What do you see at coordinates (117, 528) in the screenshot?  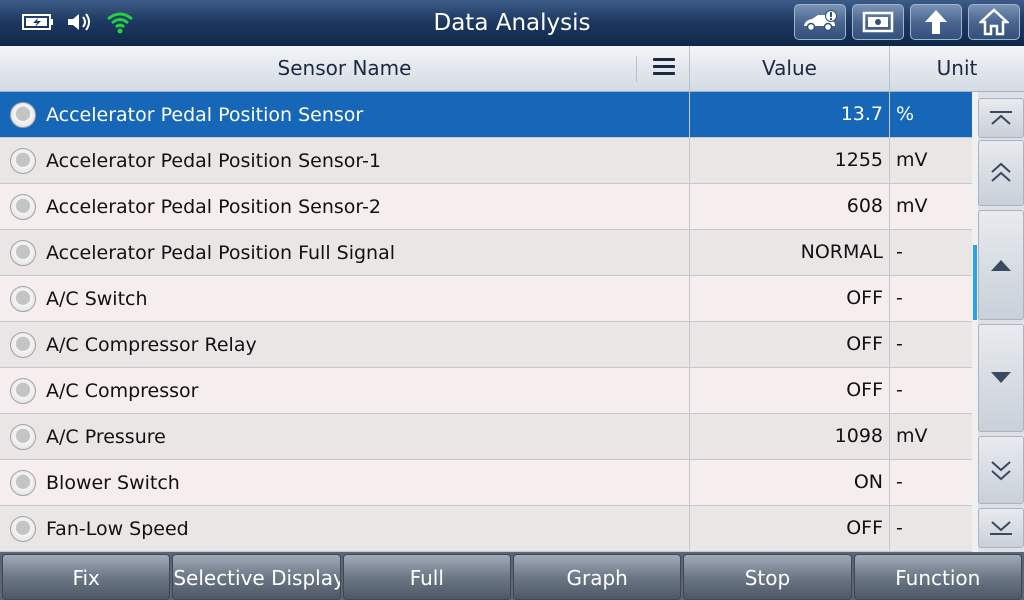 I see `sensor-name: Fan-Low Speed` at bounding box center [117, 528].